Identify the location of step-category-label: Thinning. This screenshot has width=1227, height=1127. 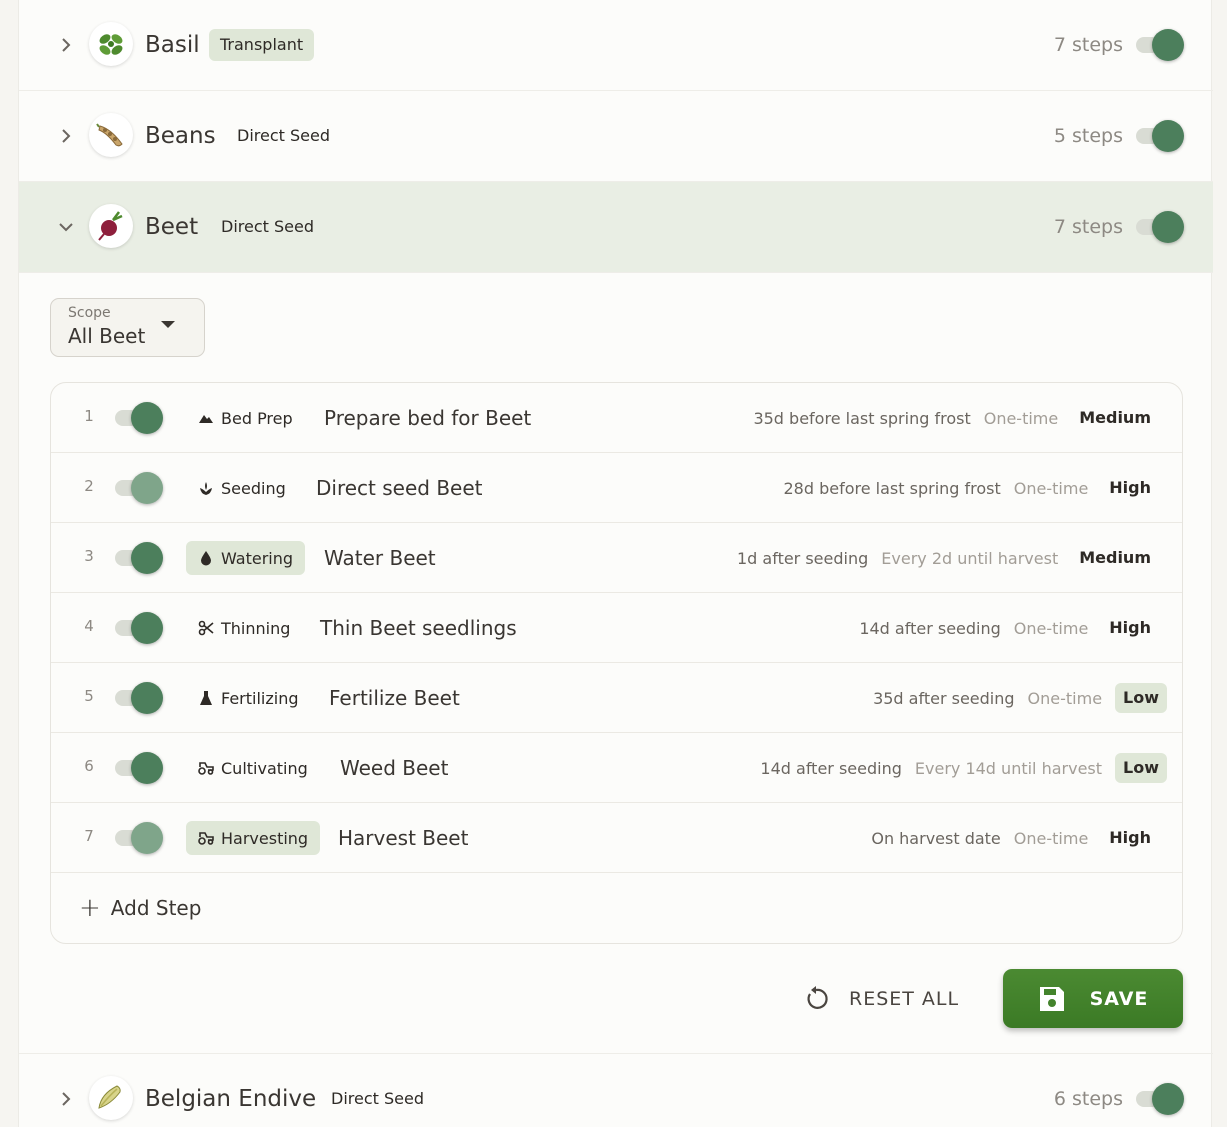
(256, 628).